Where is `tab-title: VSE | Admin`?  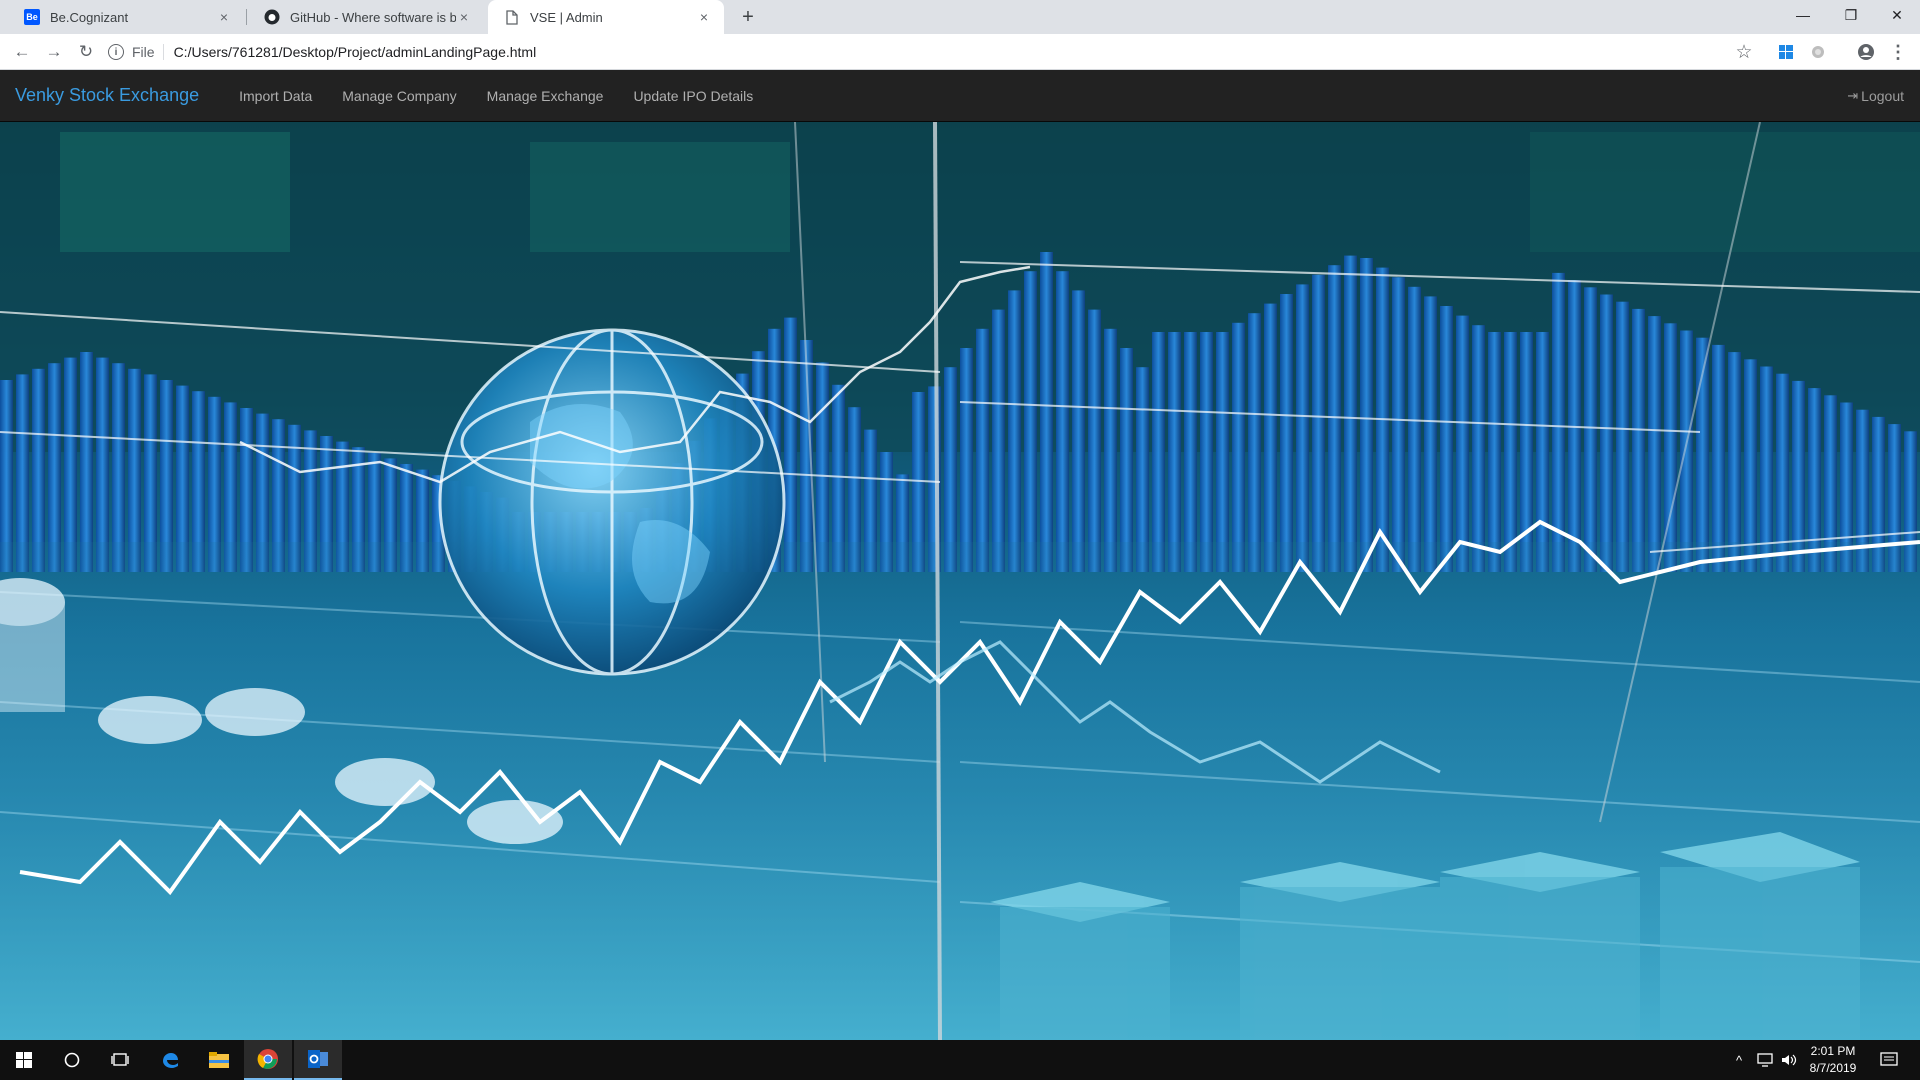
tab-title: VSE | Admin is located at coordinates (566, 17).